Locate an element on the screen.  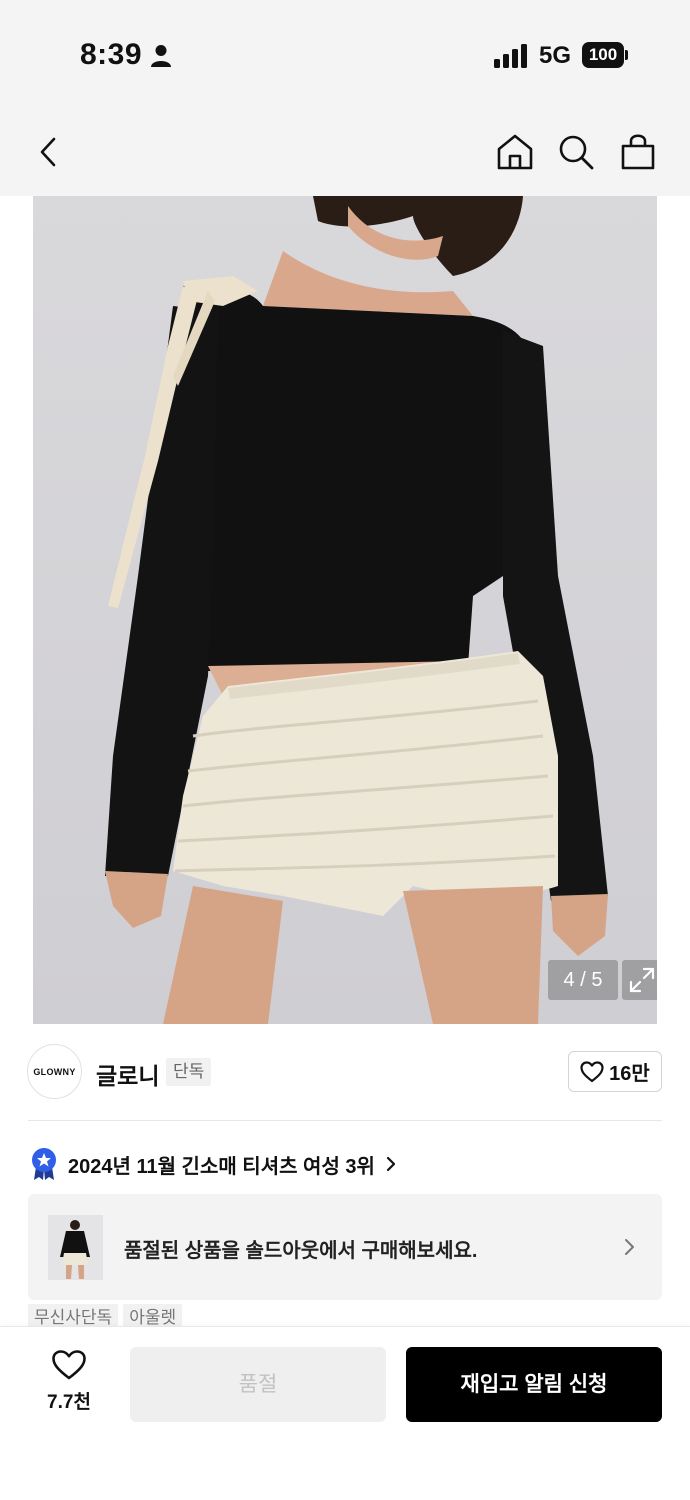
battery-icon: 100 is located at coordinates (605, 55).